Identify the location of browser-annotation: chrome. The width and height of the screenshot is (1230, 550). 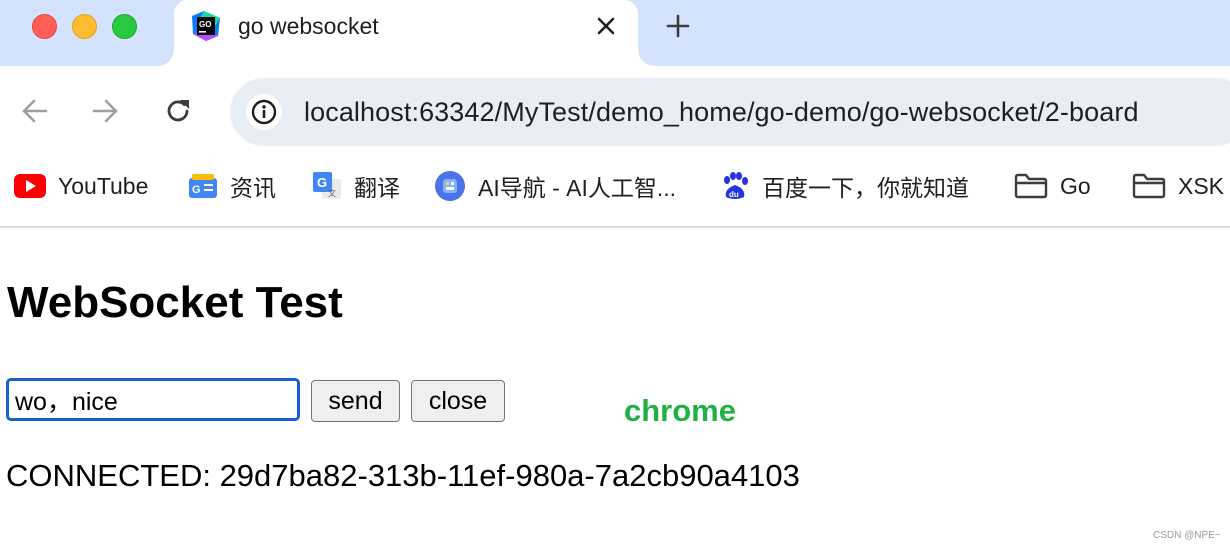
(680, 410).